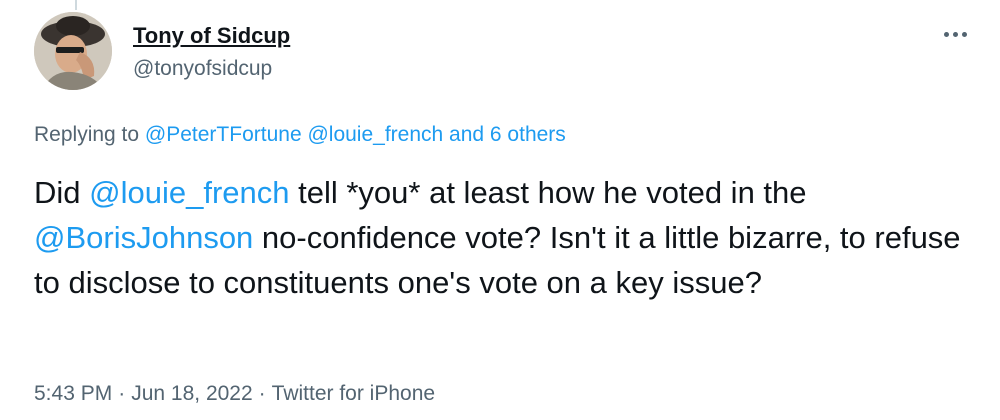 This screenshot has height=420, width=1000. I want to click on avatar, so click(73, 51).